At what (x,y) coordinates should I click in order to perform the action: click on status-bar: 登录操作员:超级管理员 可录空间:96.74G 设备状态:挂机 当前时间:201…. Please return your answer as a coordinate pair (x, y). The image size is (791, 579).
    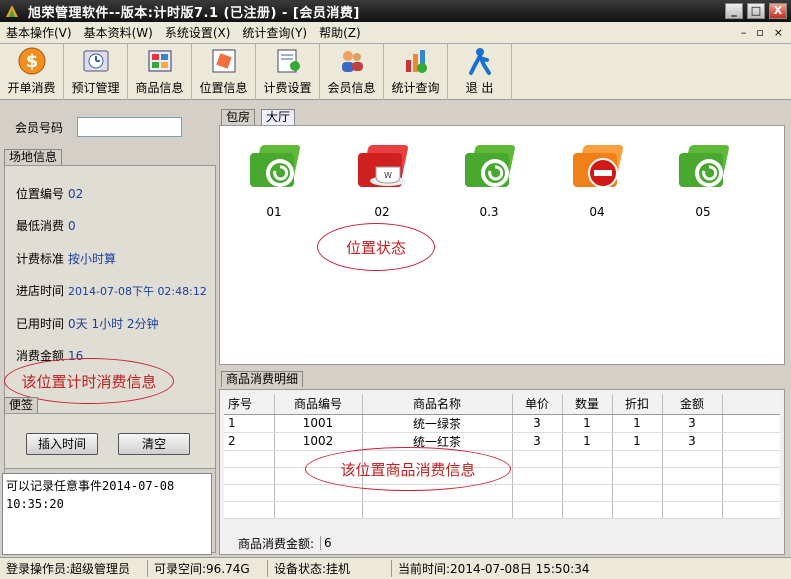
    Looking at the image, I should click on (395, 568).